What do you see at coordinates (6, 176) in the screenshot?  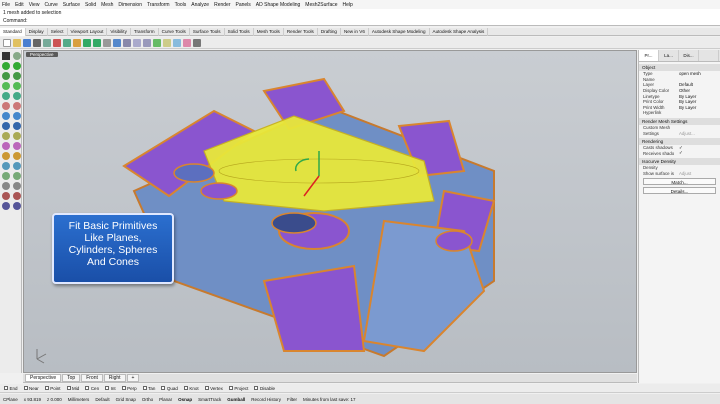 I see `rotate-icon` at bounding box center [6, 176].